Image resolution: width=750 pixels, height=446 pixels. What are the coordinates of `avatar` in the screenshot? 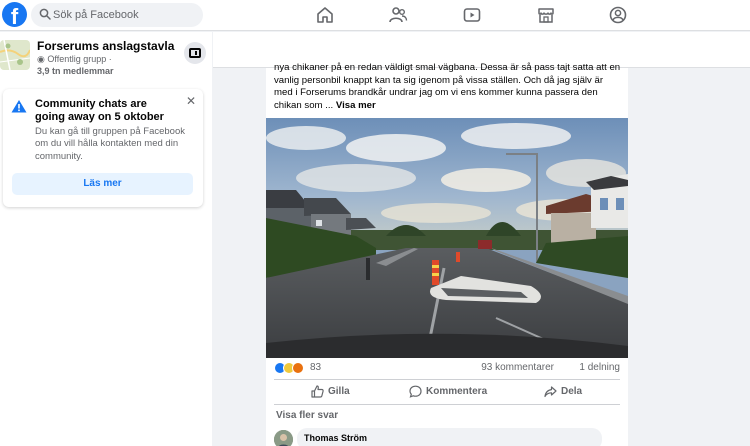 It's located at (283, 438).